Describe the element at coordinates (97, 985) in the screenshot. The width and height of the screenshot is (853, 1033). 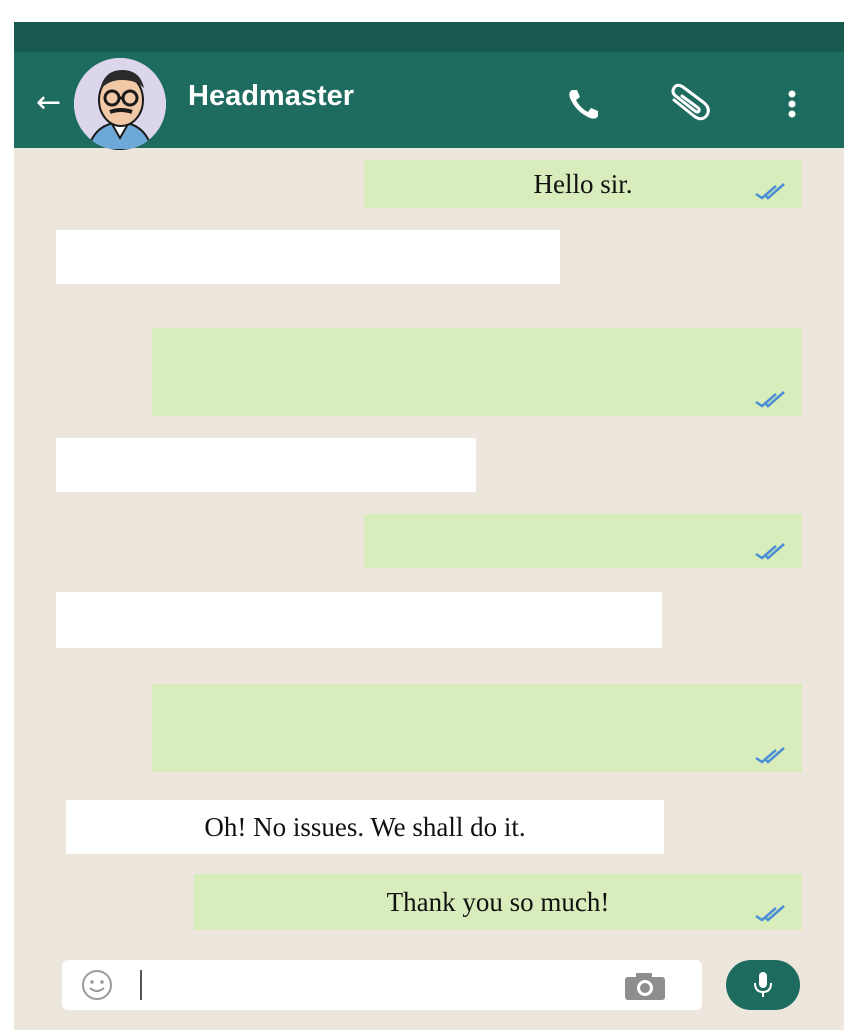
I see `emoji-icon` at that location.